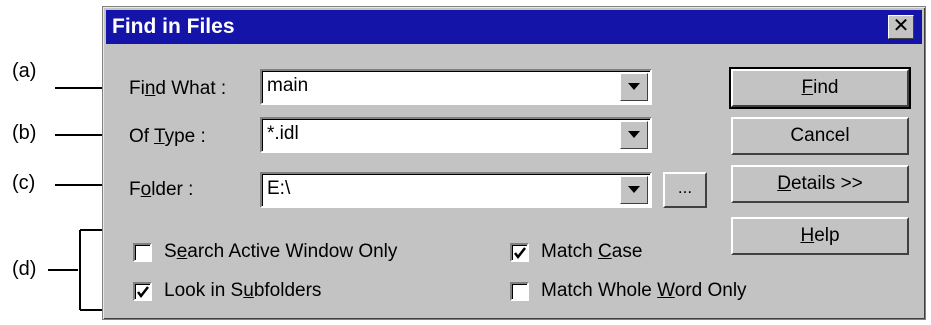  What do you see at coordinates (456, 87) in the screenshot?
I see `find-what-combo: main` at bounding box center [456, 87].